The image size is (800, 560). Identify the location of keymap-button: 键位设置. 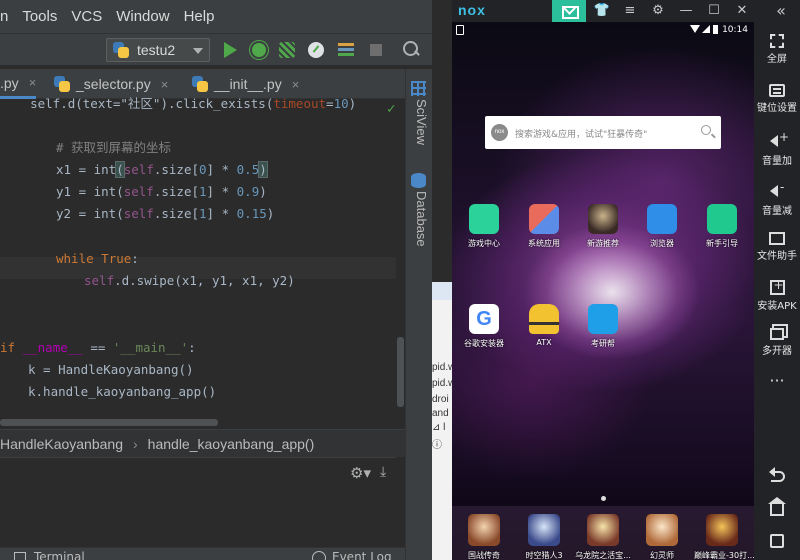
(777, 99).